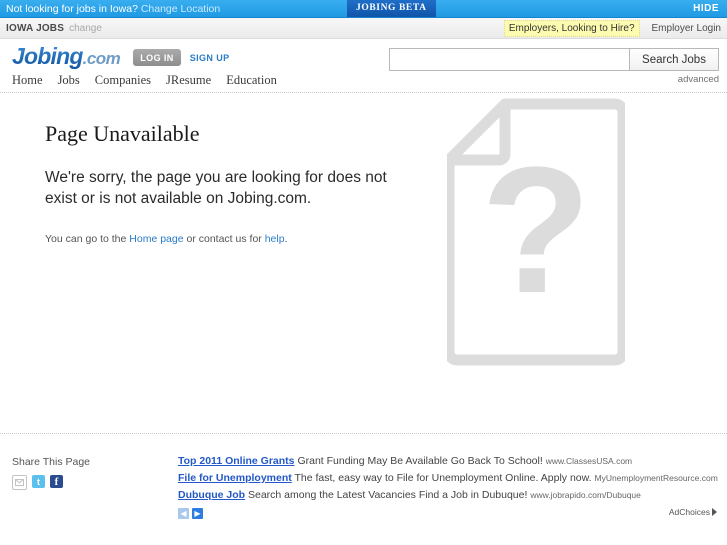  I want to click on advanced-search-link: advanced, so click(554, 79).